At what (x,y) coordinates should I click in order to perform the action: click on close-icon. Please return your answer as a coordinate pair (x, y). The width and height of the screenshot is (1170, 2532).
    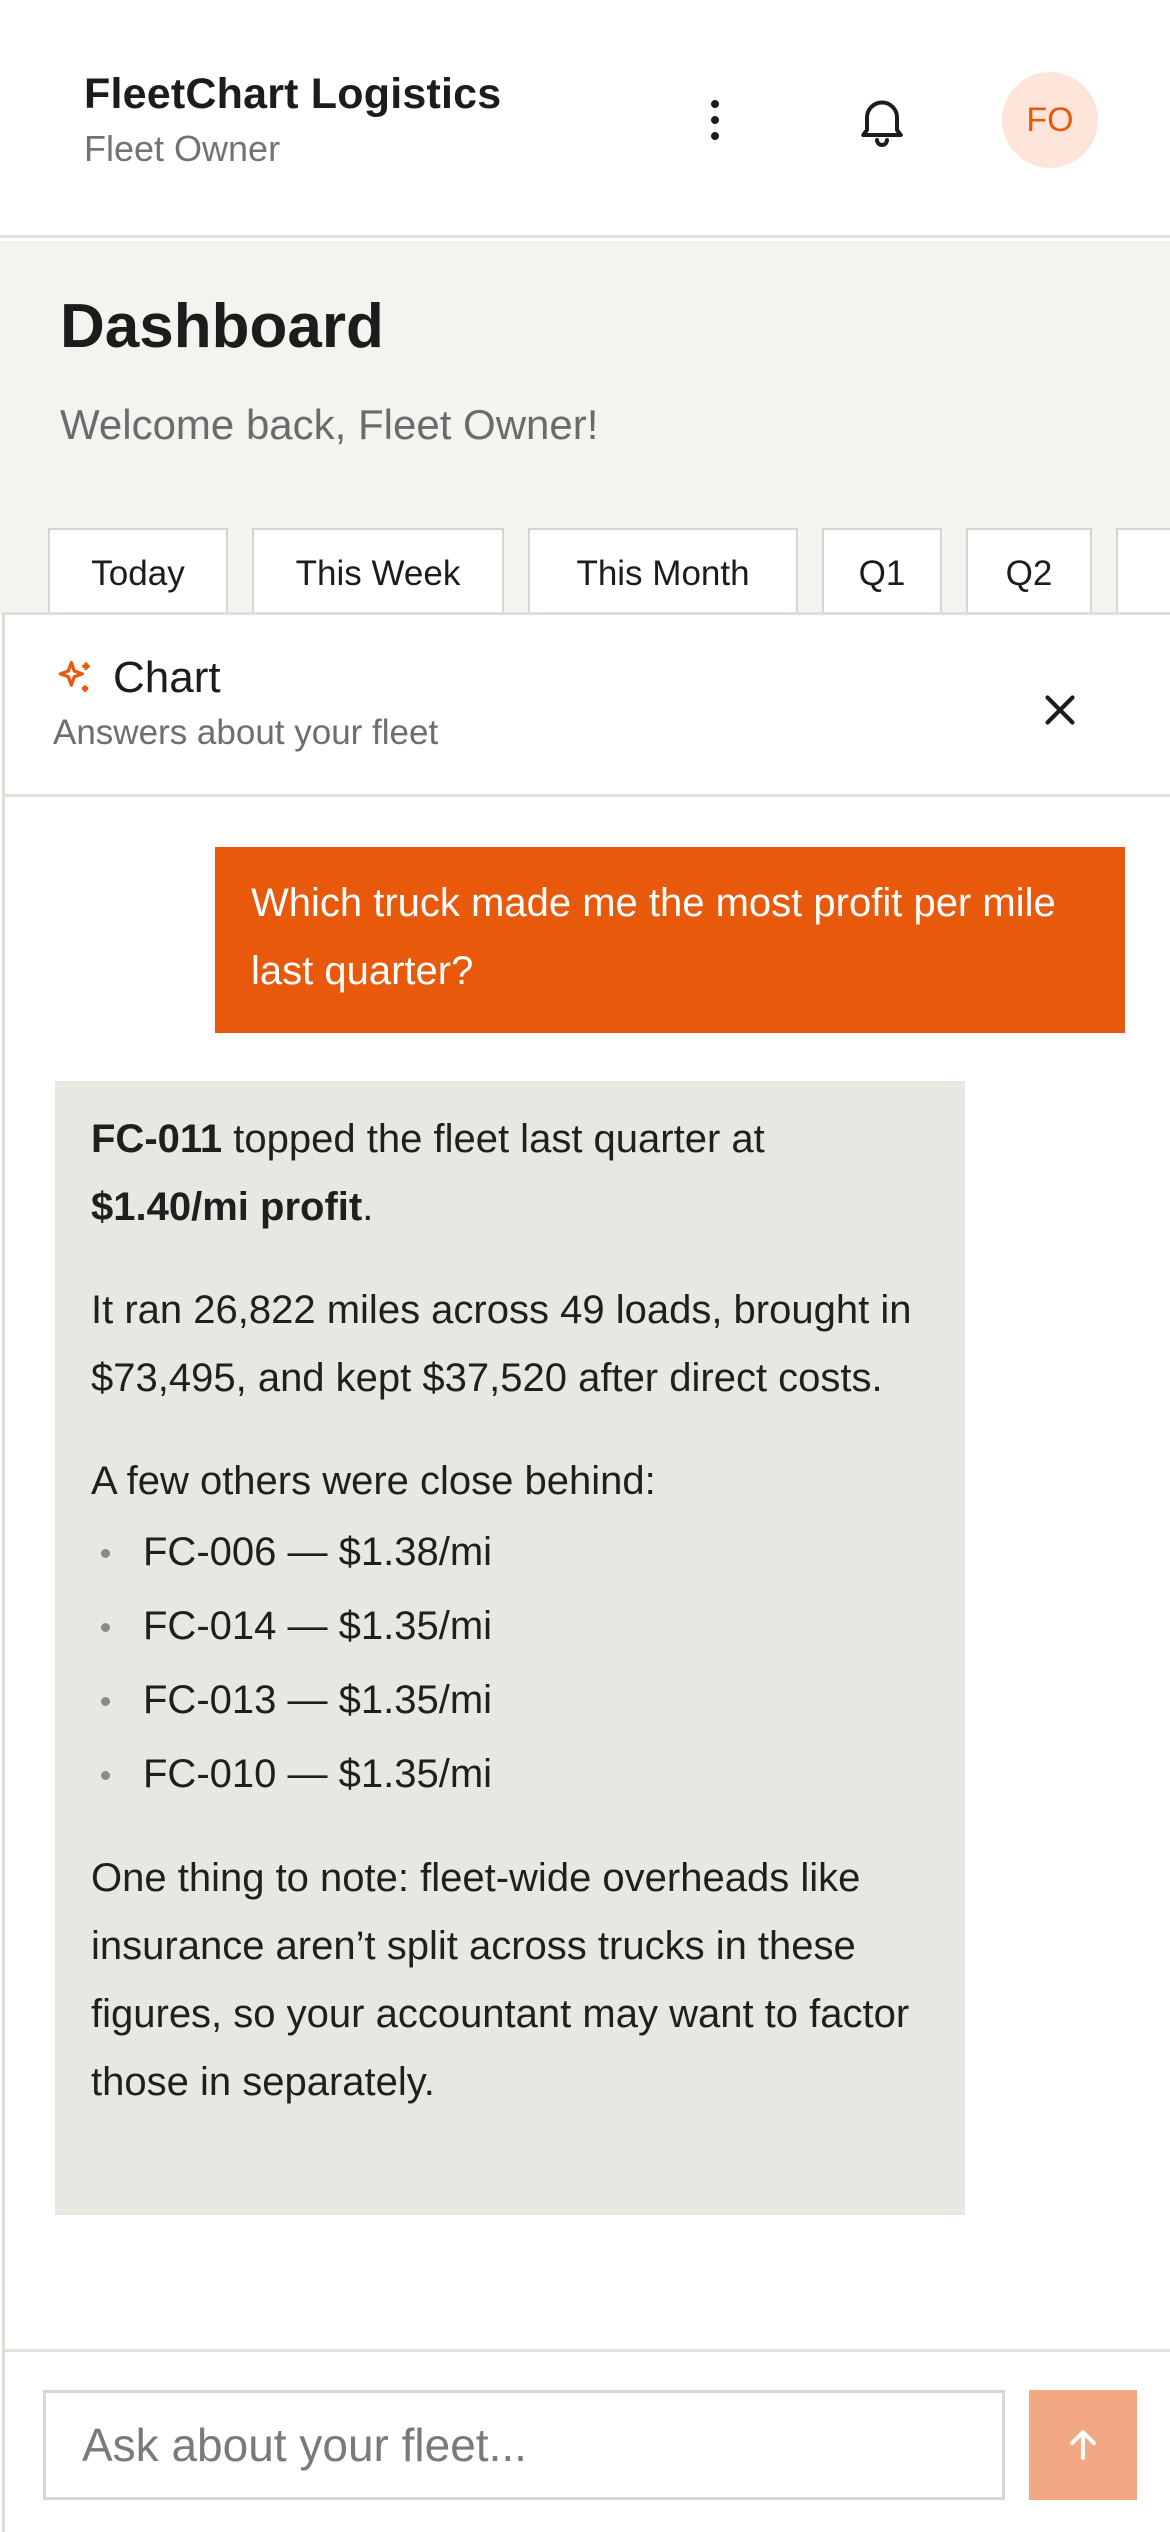
    Looking at the image, I should click on (1060, 710).